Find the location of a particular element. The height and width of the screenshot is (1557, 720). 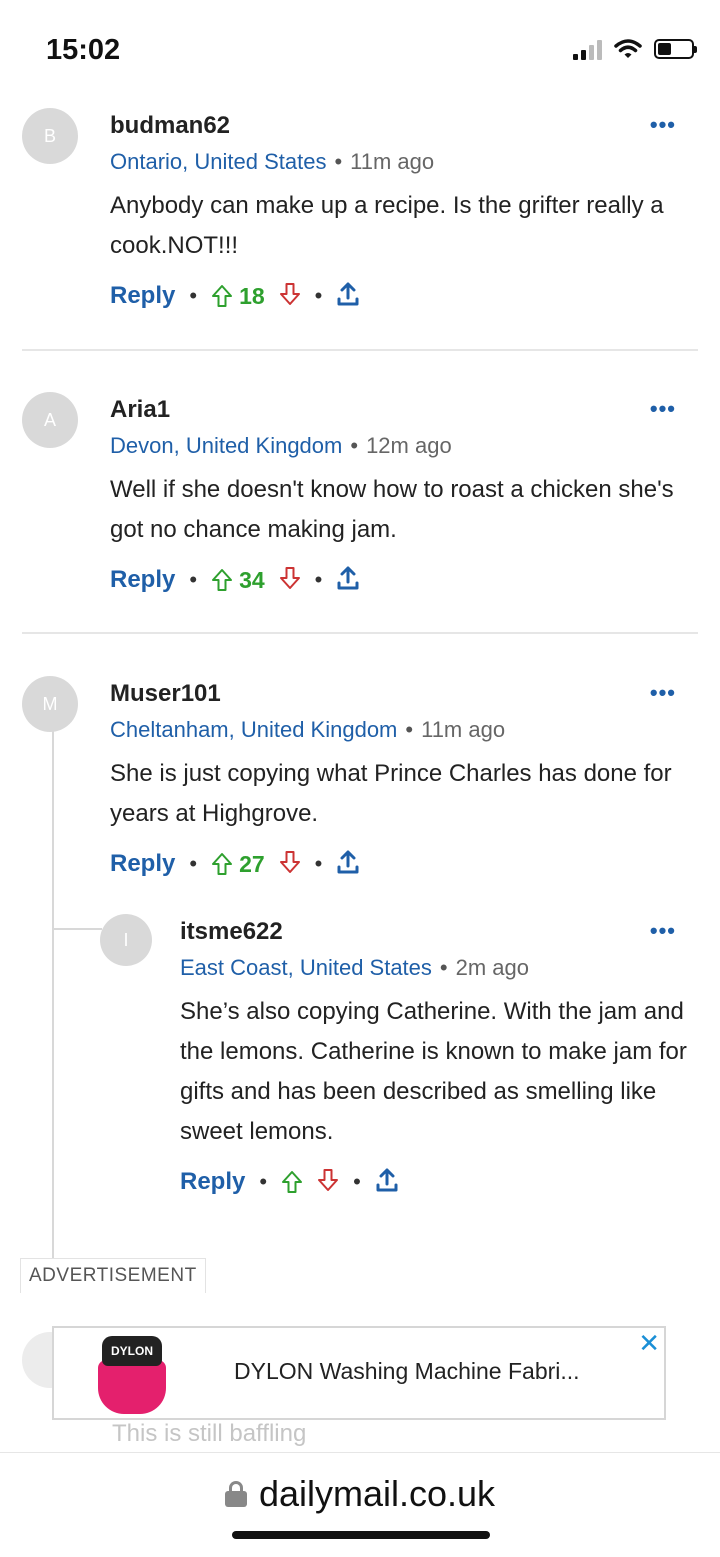

ad-product-image: DYLON is located at coordinates (132, 1376).